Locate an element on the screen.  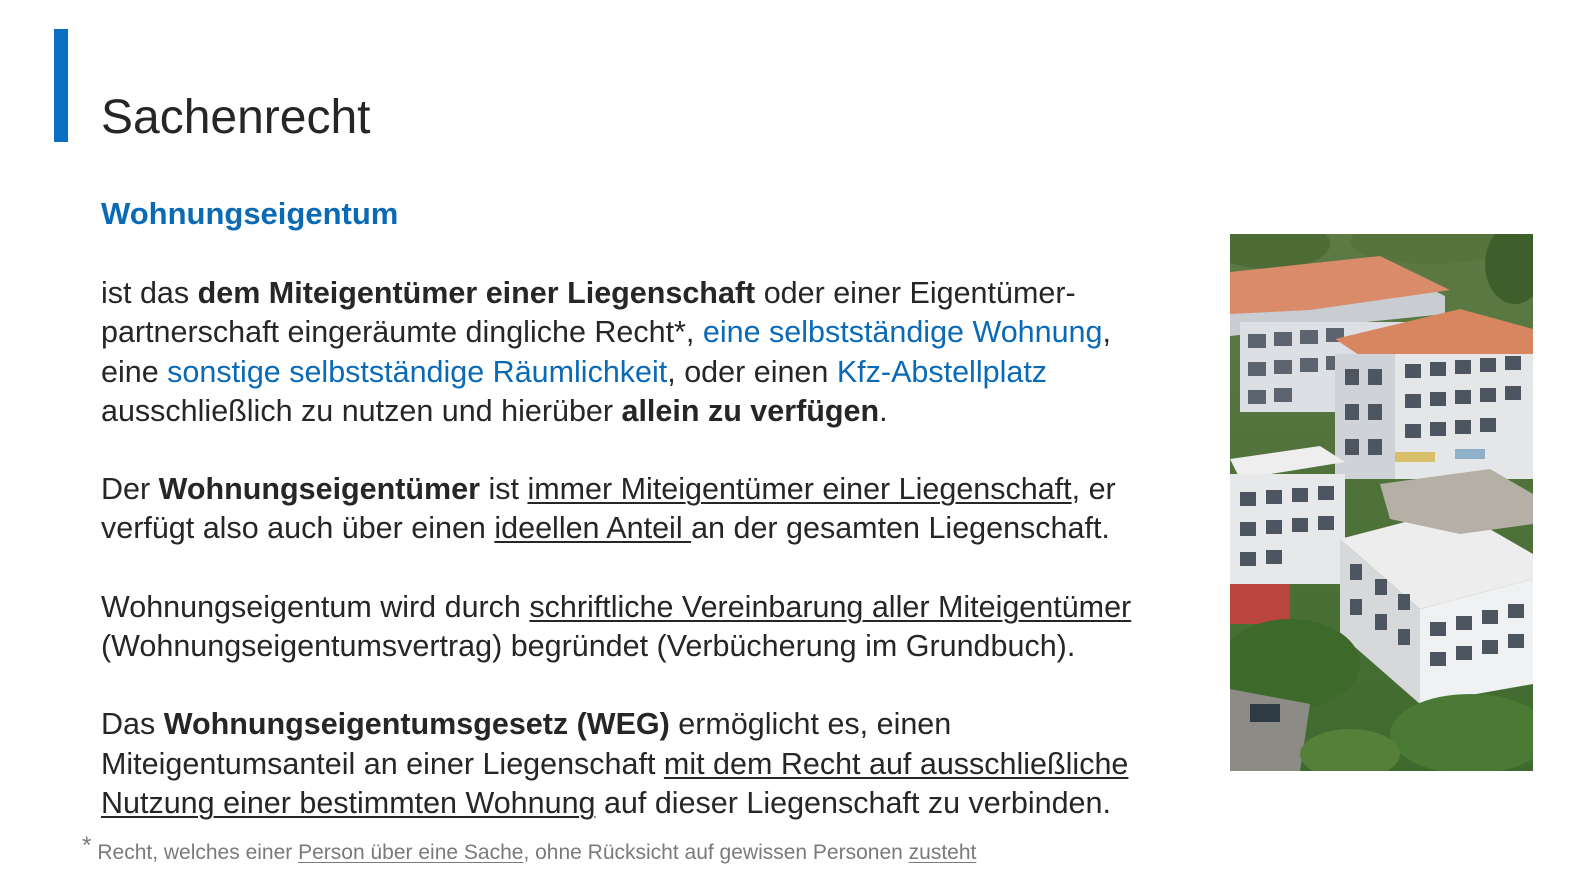
text-span: an der gesamten Liegenschaft. is located at coordinates (900, 528).